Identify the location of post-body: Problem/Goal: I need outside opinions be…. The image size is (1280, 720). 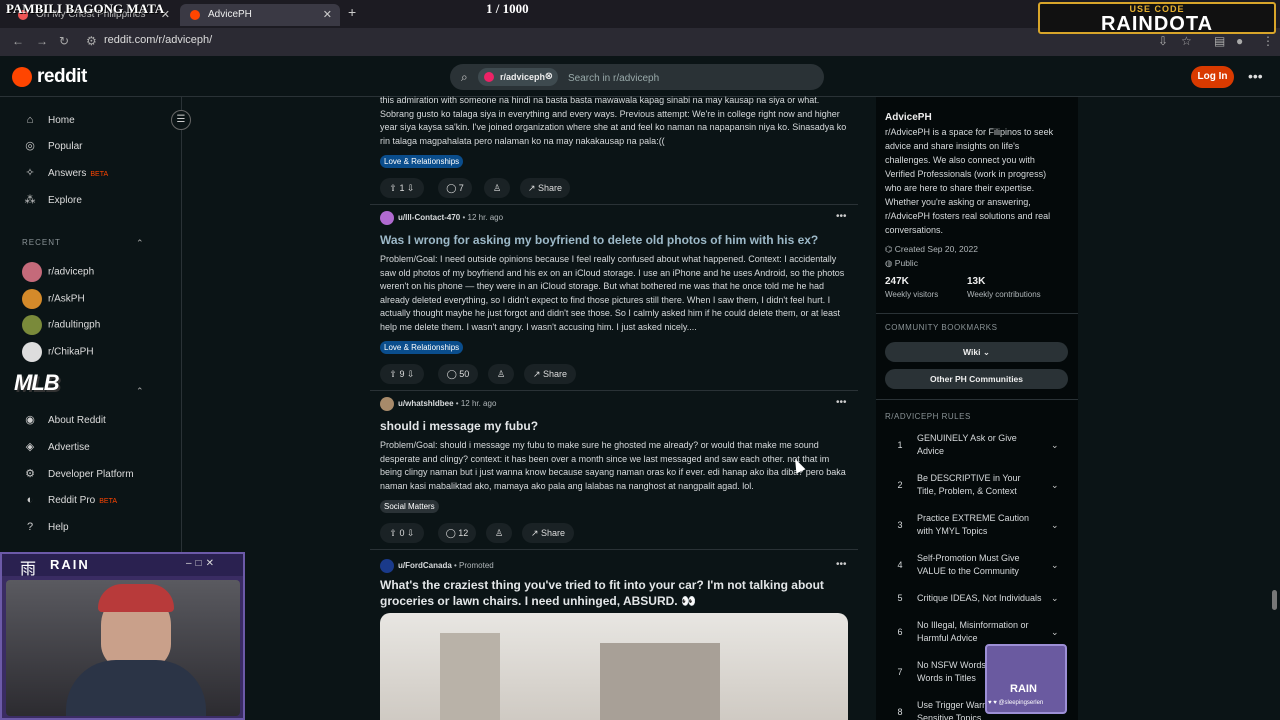
(614, 294).